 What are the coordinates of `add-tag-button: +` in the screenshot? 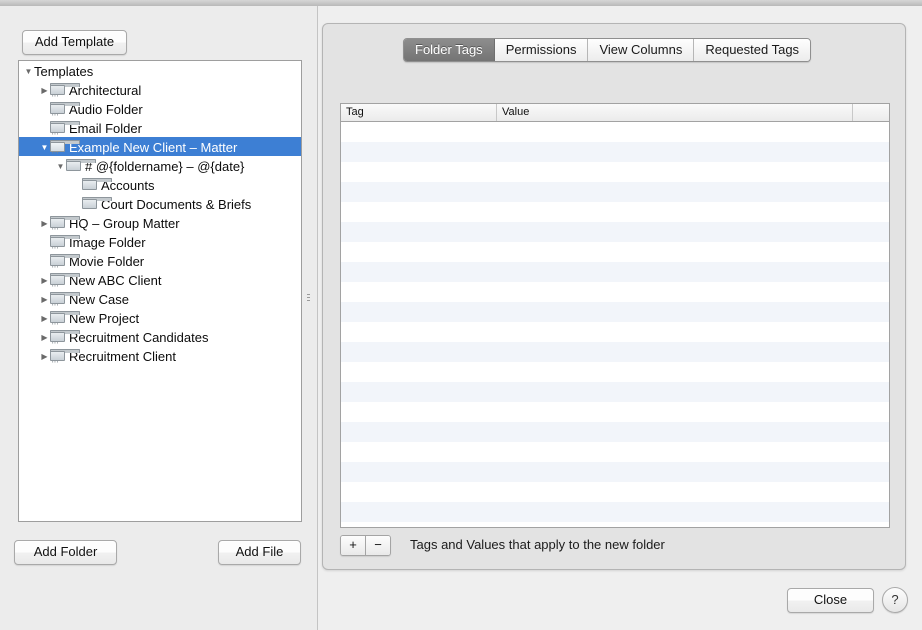 It's located at (353, 545).